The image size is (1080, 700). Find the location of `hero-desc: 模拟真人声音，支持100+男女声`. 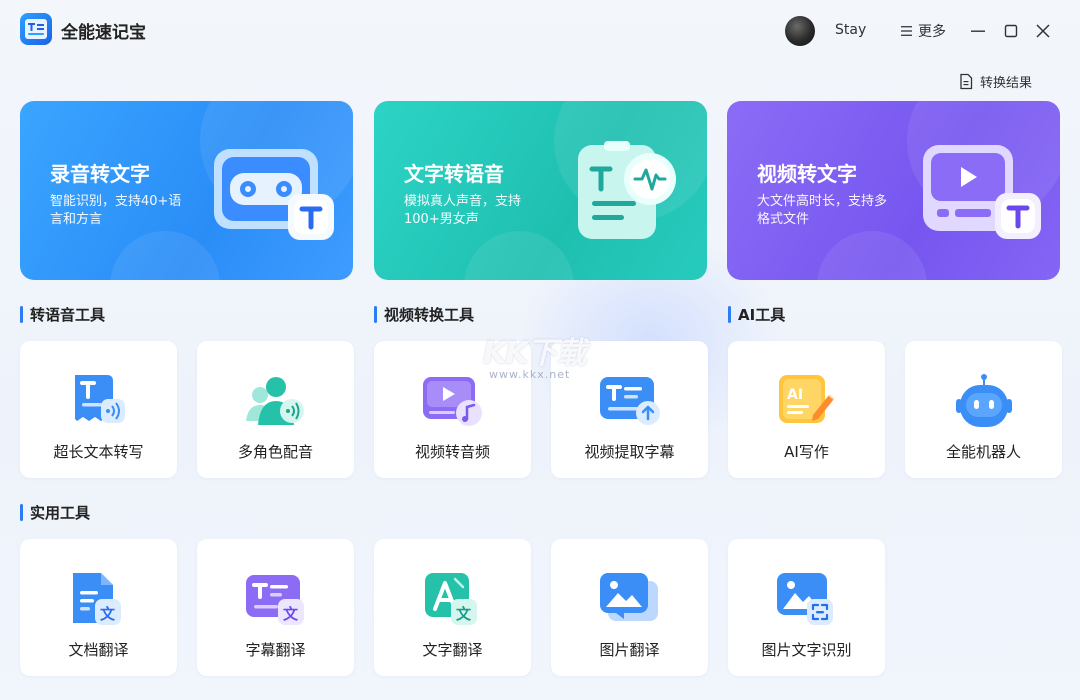

hero-desc: 模拟真人声音，支持100+男女声 is located at coordinates (463, 210).